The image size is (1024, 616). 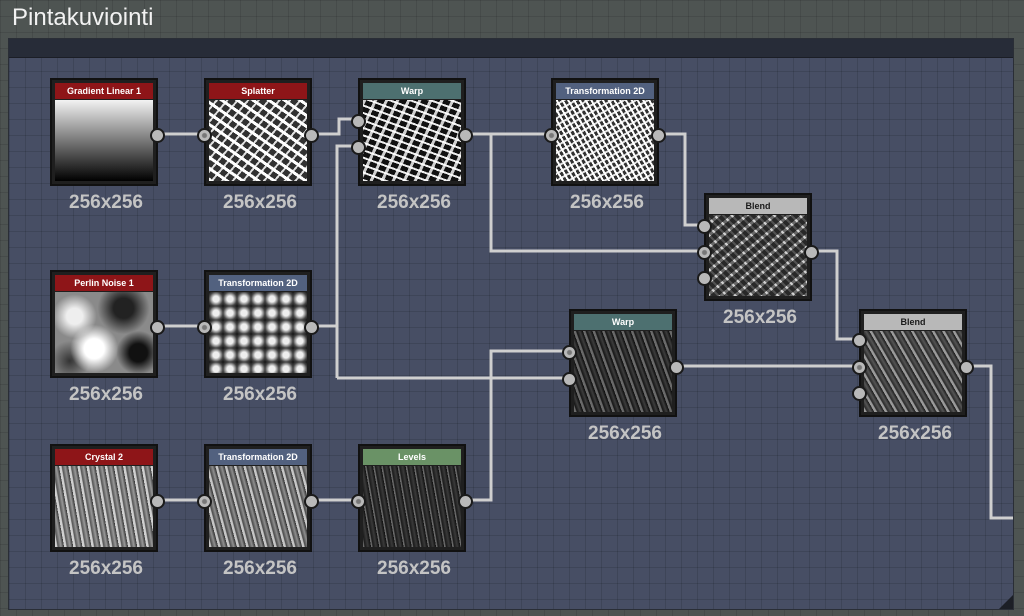 I want to click on levels-preview, so click(x=412, y=506).